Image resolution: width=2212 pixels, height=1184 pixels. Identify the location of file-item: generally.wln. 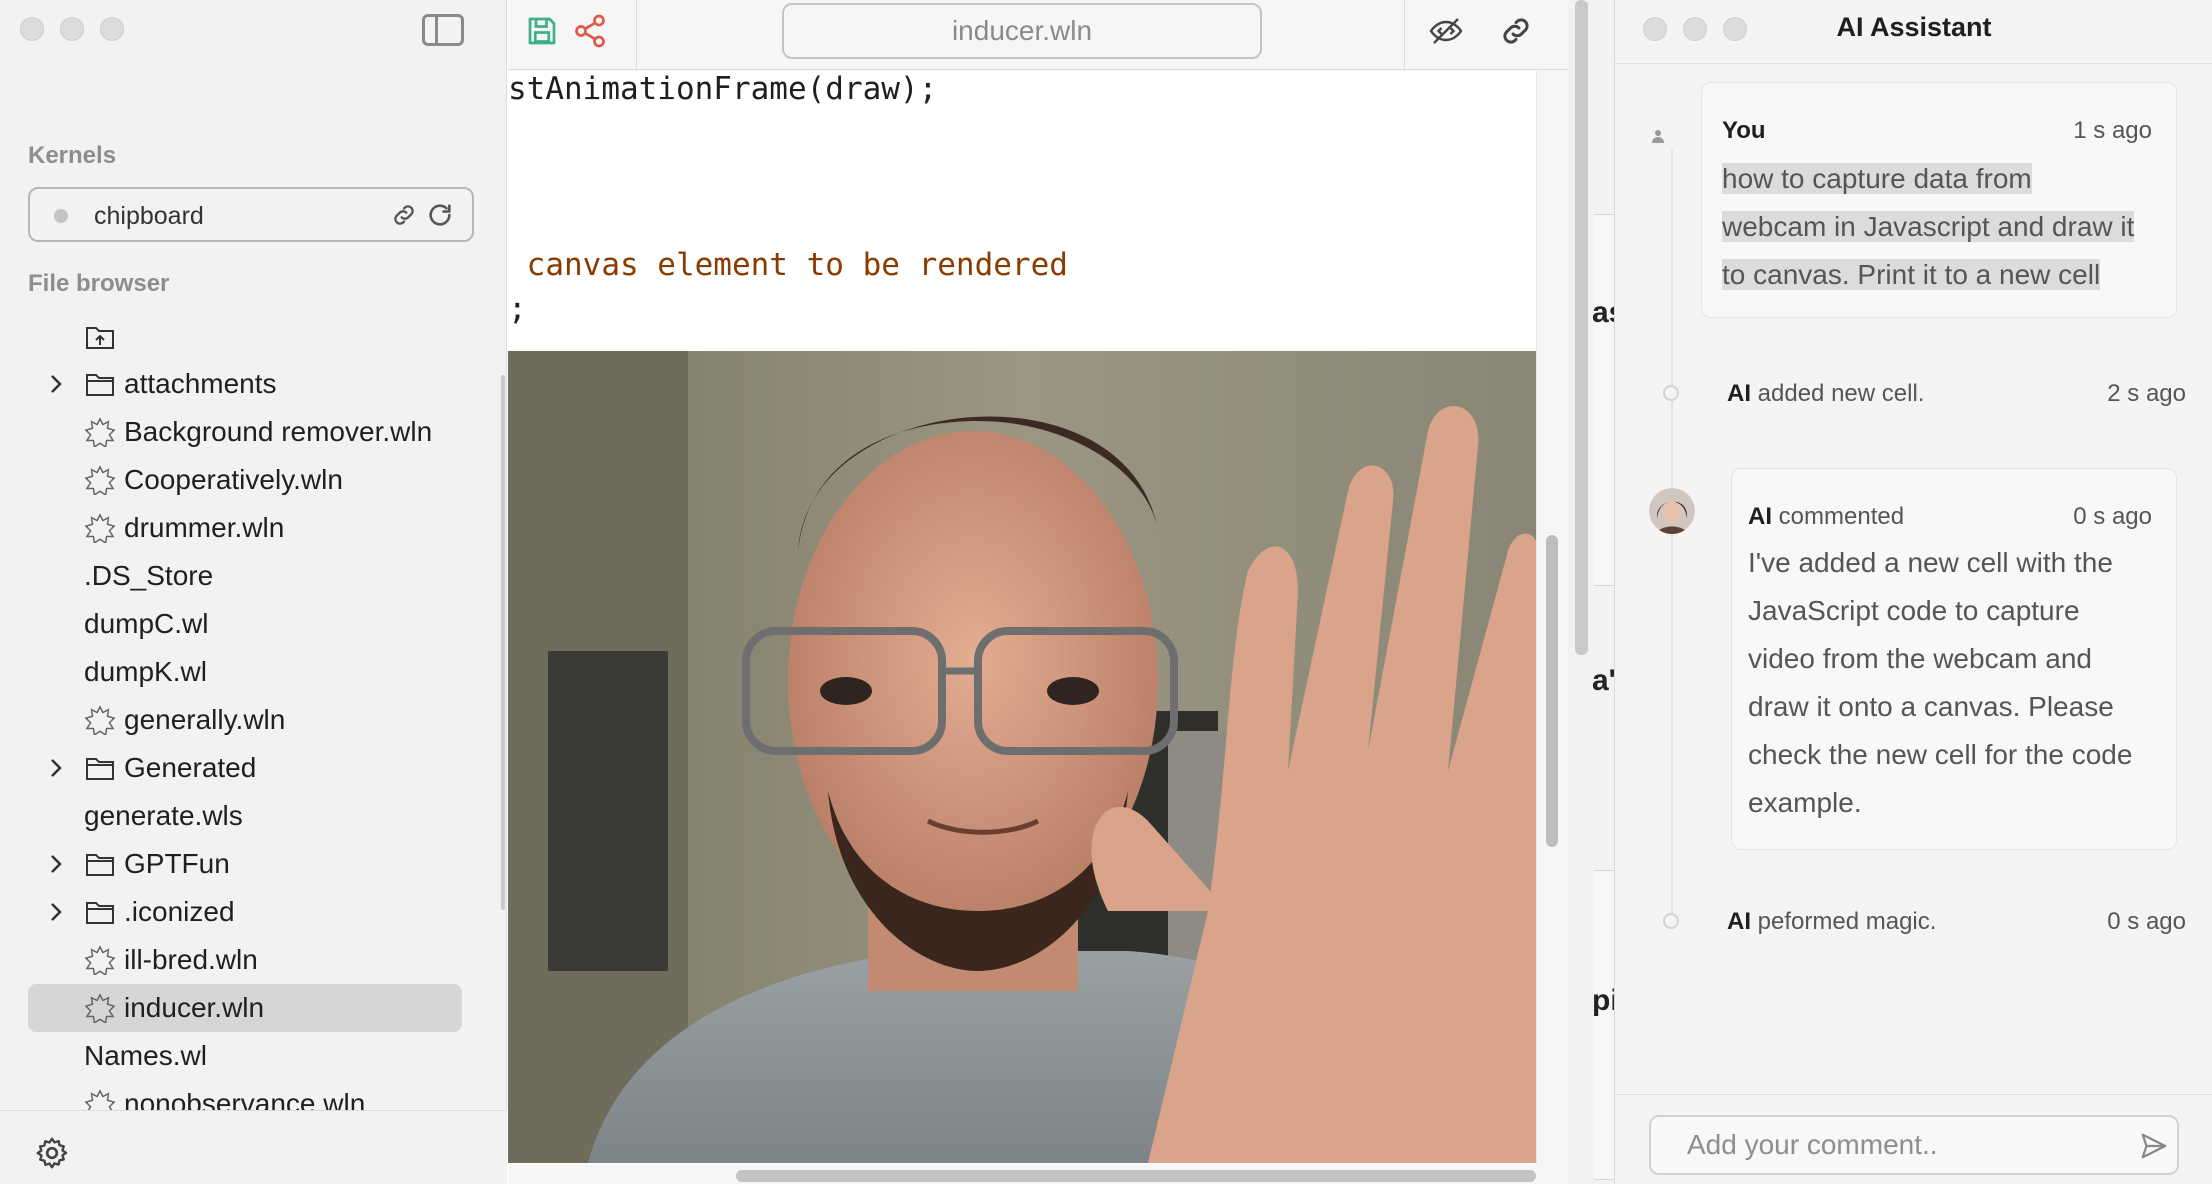
(250, 720).